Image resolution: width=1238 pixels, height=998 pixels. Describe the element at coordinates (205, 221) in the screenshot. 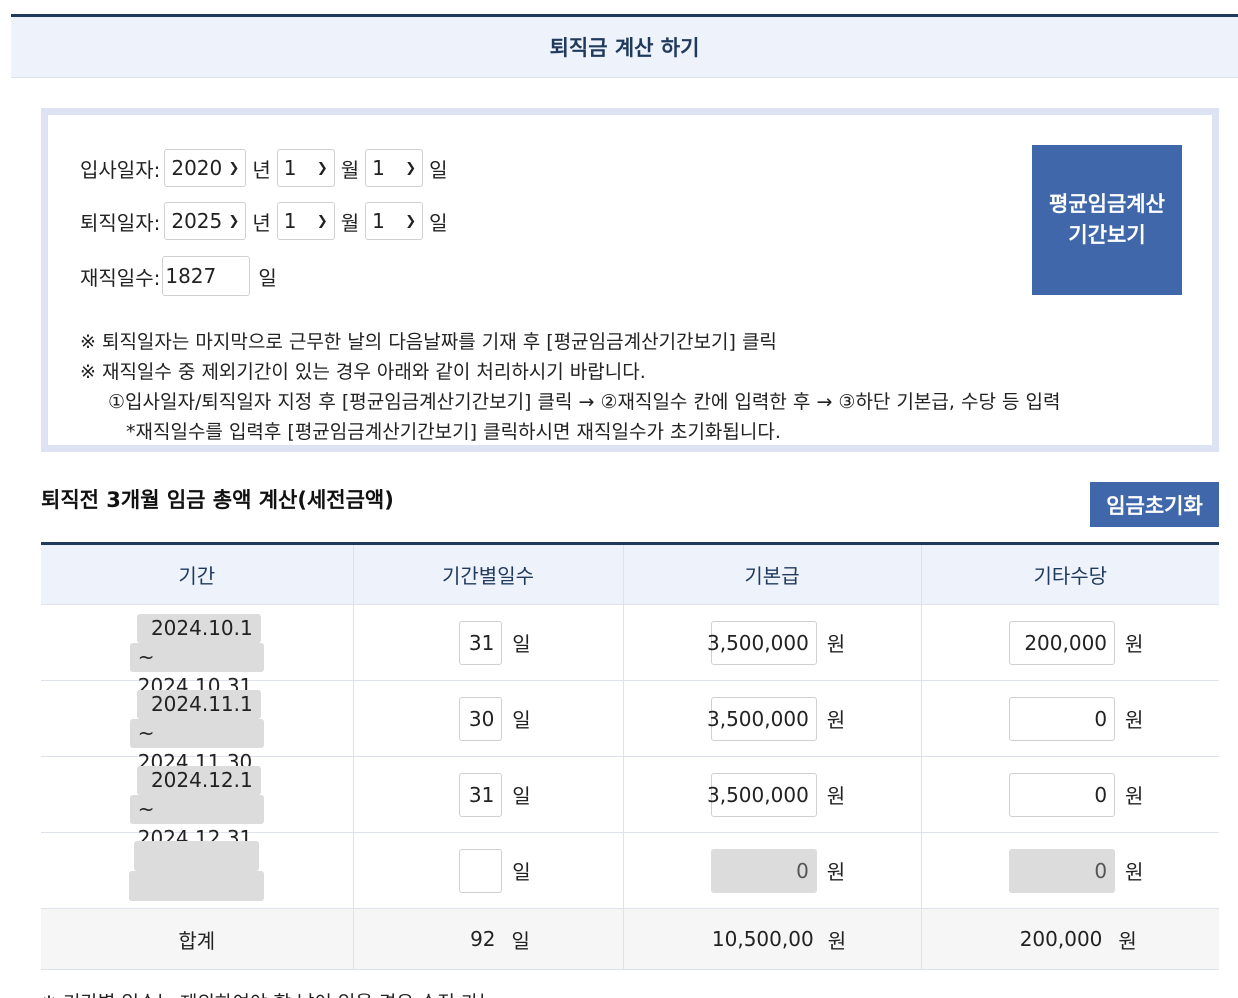

I see `leave-year-select: 2025 ❯` at that location.